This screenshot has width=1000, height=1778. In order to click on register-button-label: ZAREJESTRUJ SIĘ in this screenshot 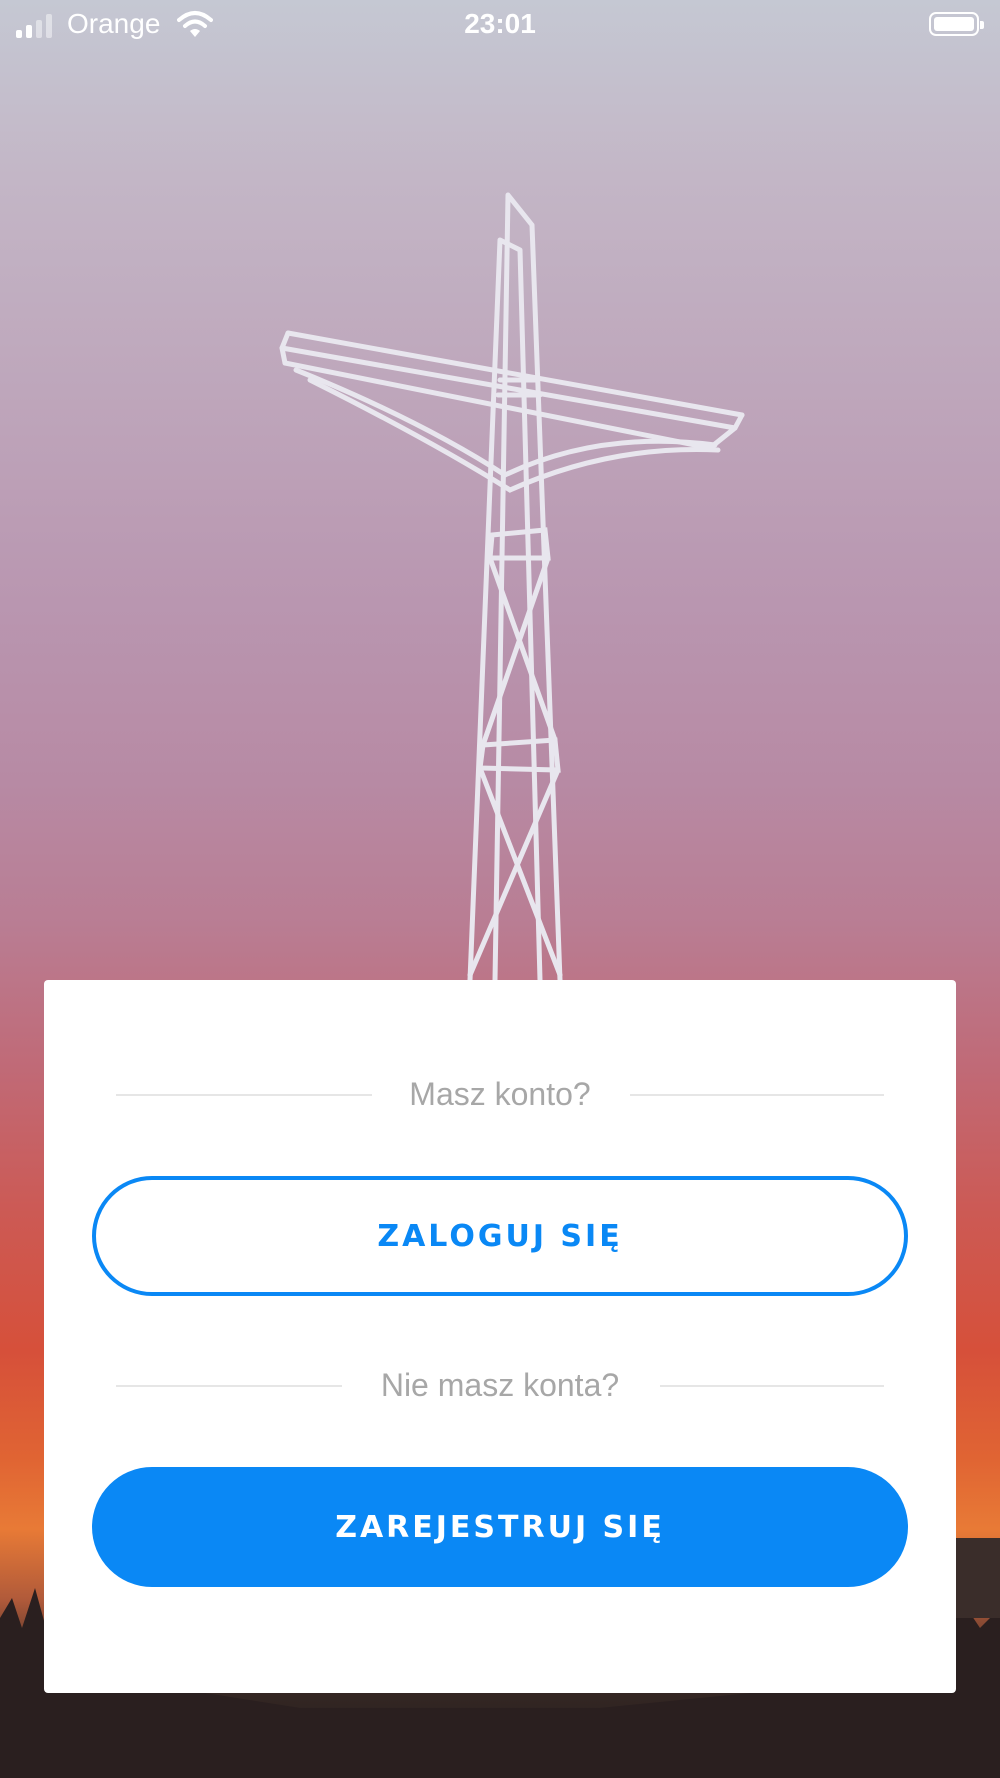, I will do `click(500, 1527)`.